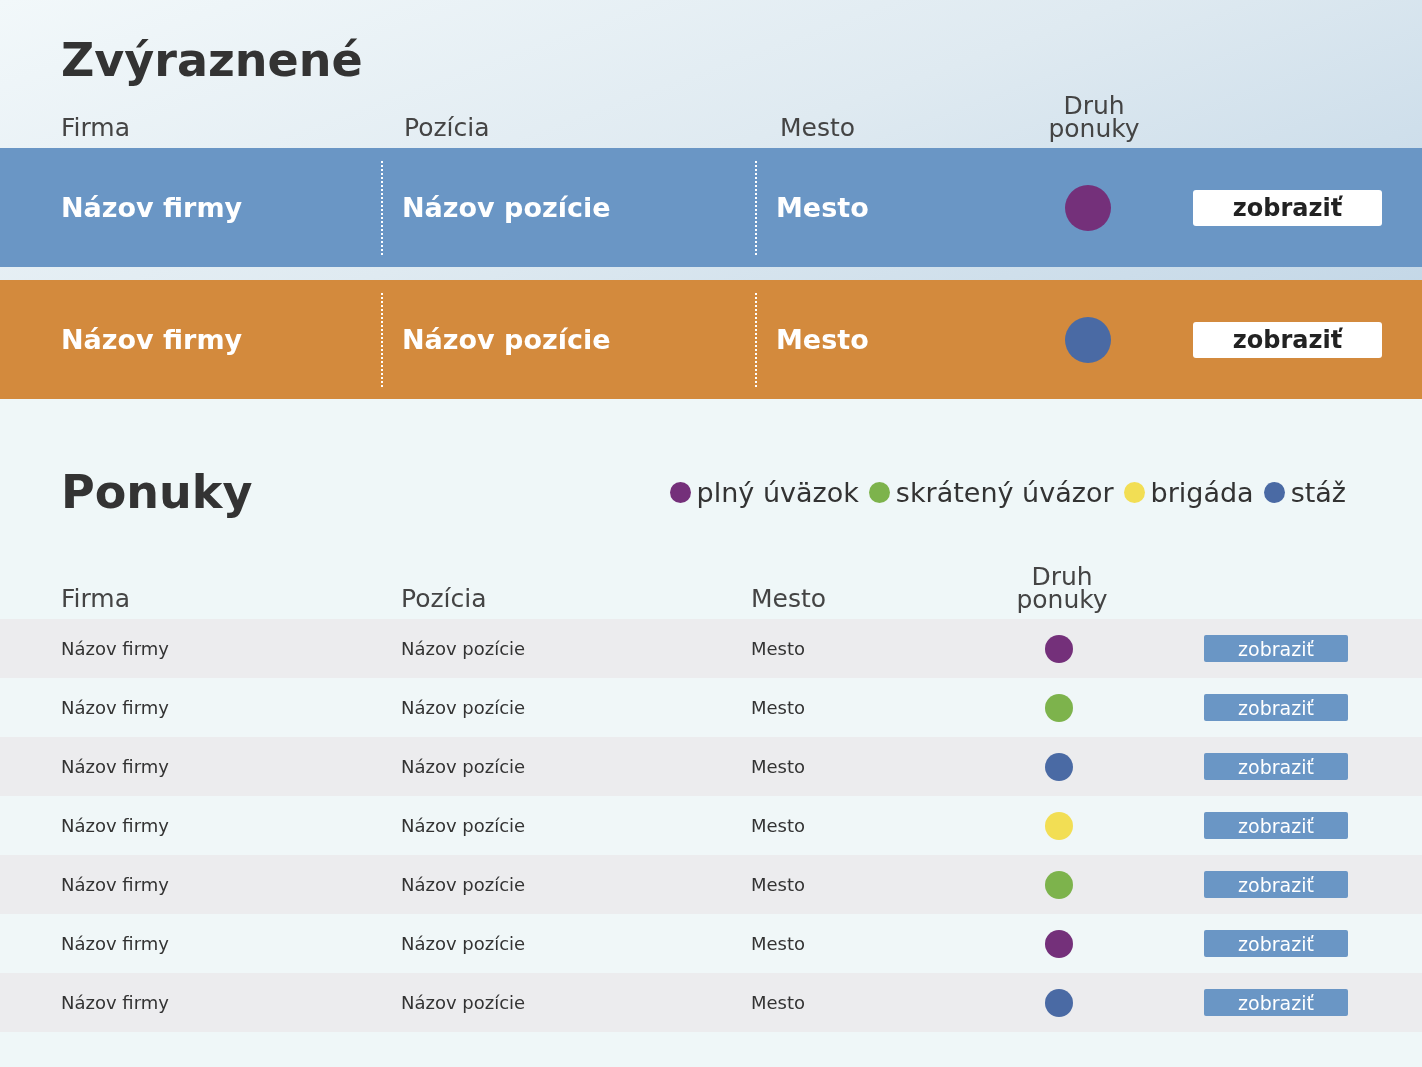  What do you see at coordinates (212, 60) in the screenshot?
I see `section-title: Zvýraznené` at bounding box center [212, 60].